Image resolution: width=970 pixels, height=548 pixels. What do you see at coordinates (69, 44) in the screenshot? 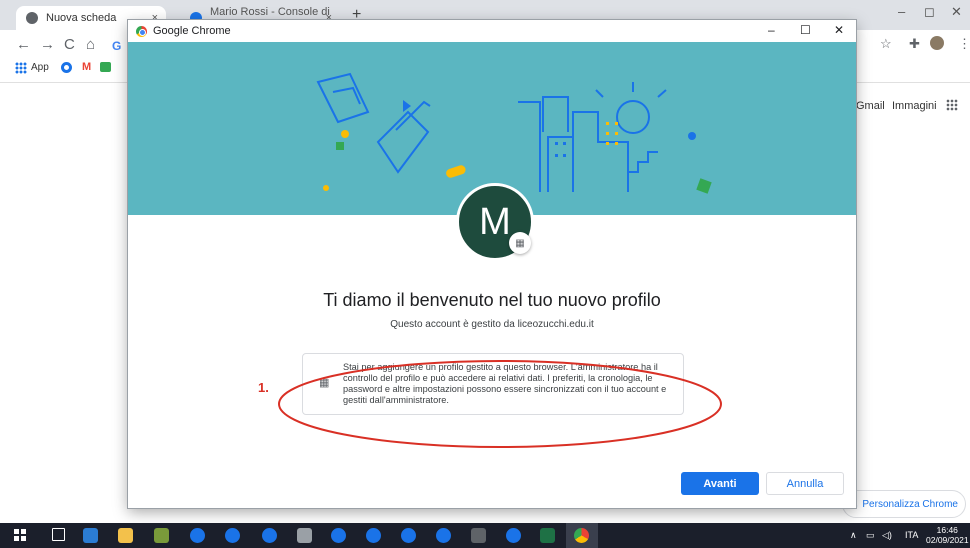
I see `reload-icon: C` at bounding box center [69, 44].